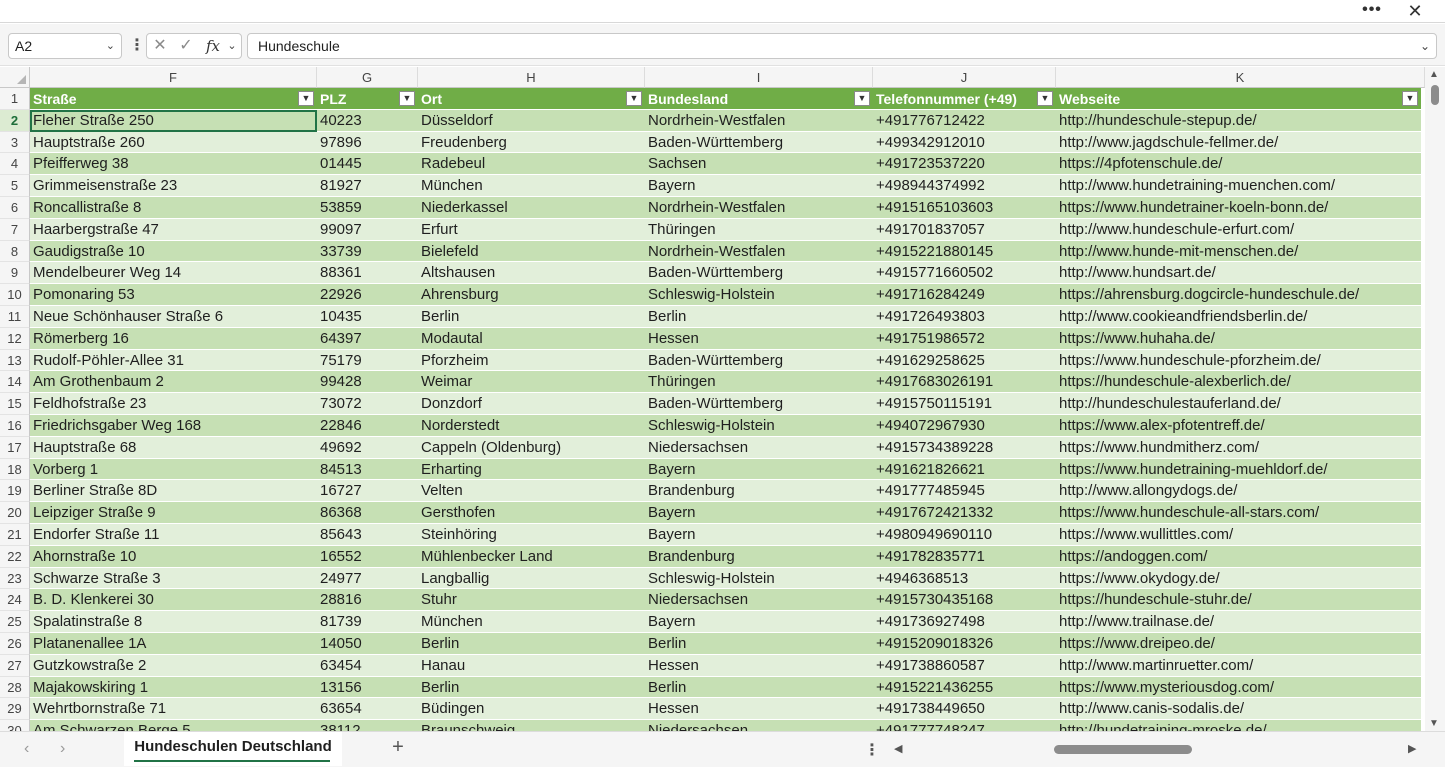 This screenshot has height=767, width=1445. Describe the element at coordinates (367, 578) in the screenshot. I see `cell-plz: 24977` at that location.